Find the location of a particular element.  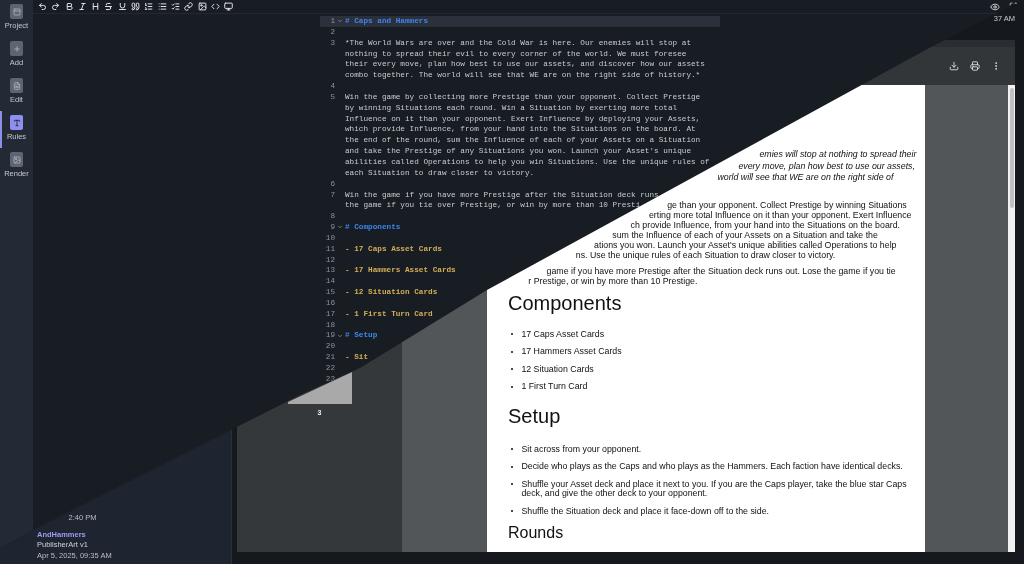

page-thumbnail is located at coordinates (319, 387).